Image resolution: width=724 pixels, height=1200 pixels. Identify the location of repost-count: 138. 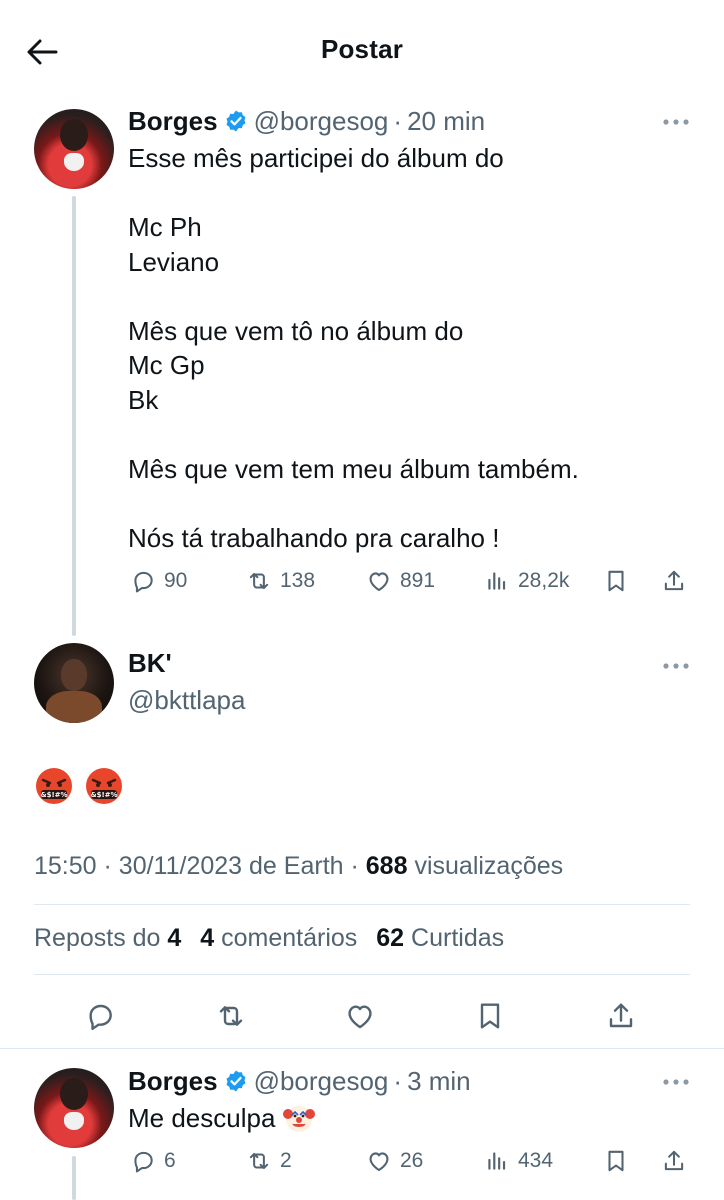
(298, 580).